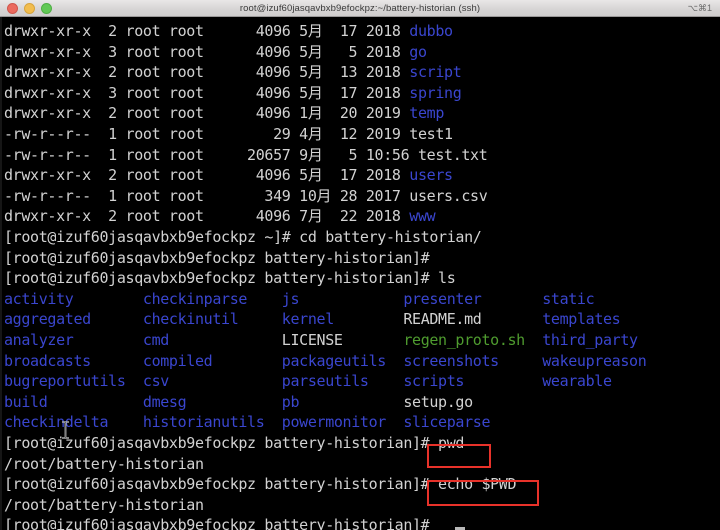 This screenshot has width=720, height=530. I want to click on close-button, so click(12, 8).